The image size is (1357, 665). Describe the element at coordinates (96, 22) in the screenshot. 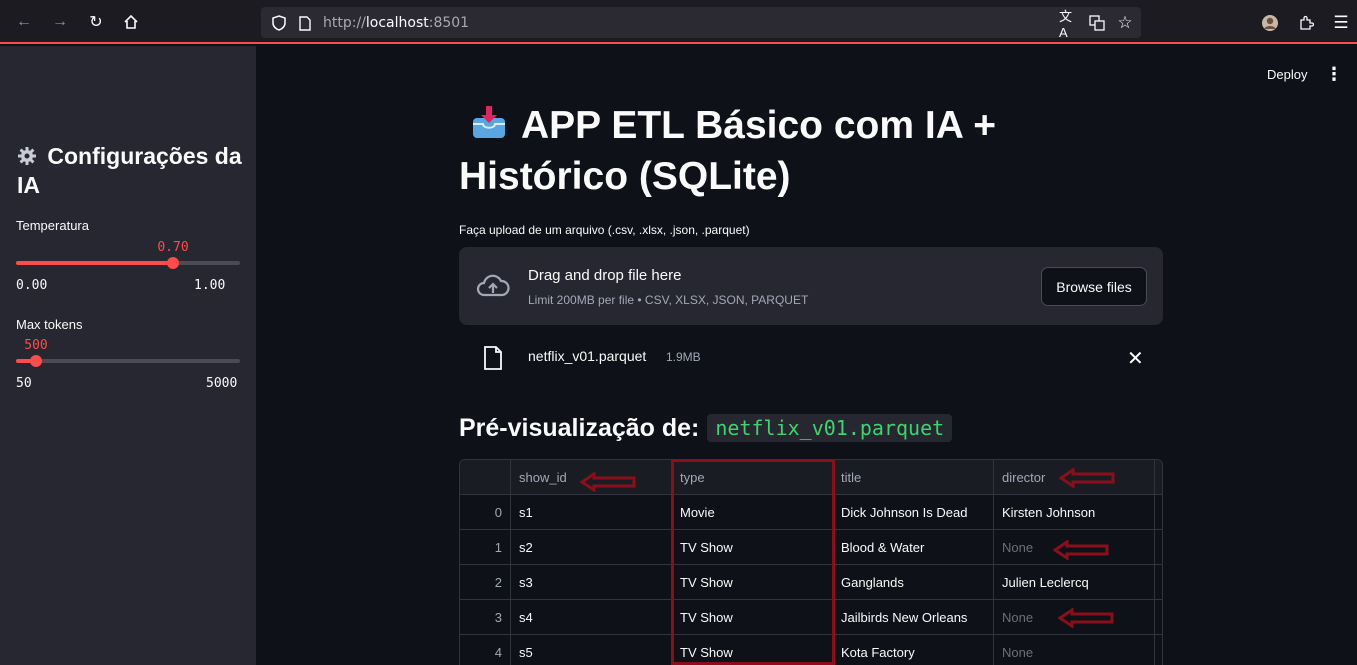

I see `reload-icon: ↻` at that location.